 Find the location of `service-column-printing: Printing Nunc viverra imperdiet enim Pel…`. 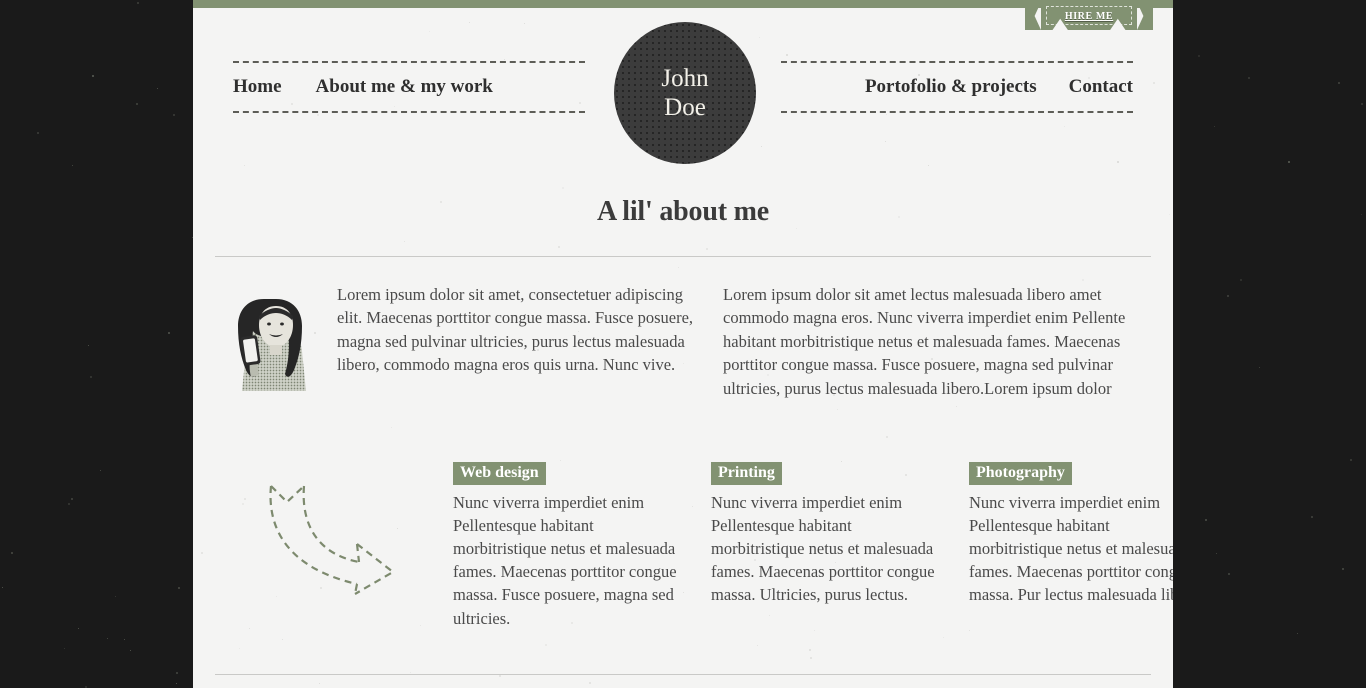

service-column-printing: Printing Nunc viverra imperdiet enim Pel… is located at coordinates (840, 546).